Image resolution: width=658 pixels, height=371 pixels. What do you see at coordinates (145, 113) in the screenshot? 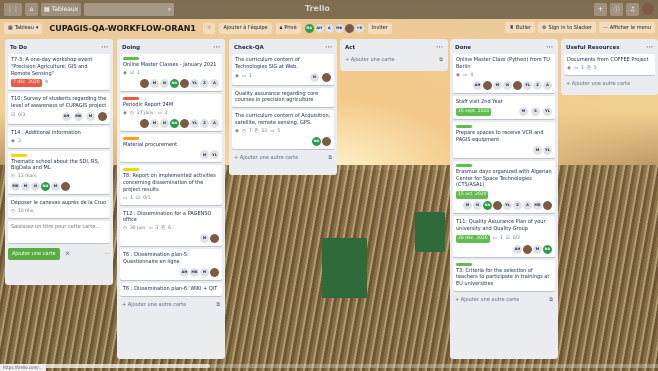
I see `due-date-text: 27 janv.` at bounding box center [145, 113].